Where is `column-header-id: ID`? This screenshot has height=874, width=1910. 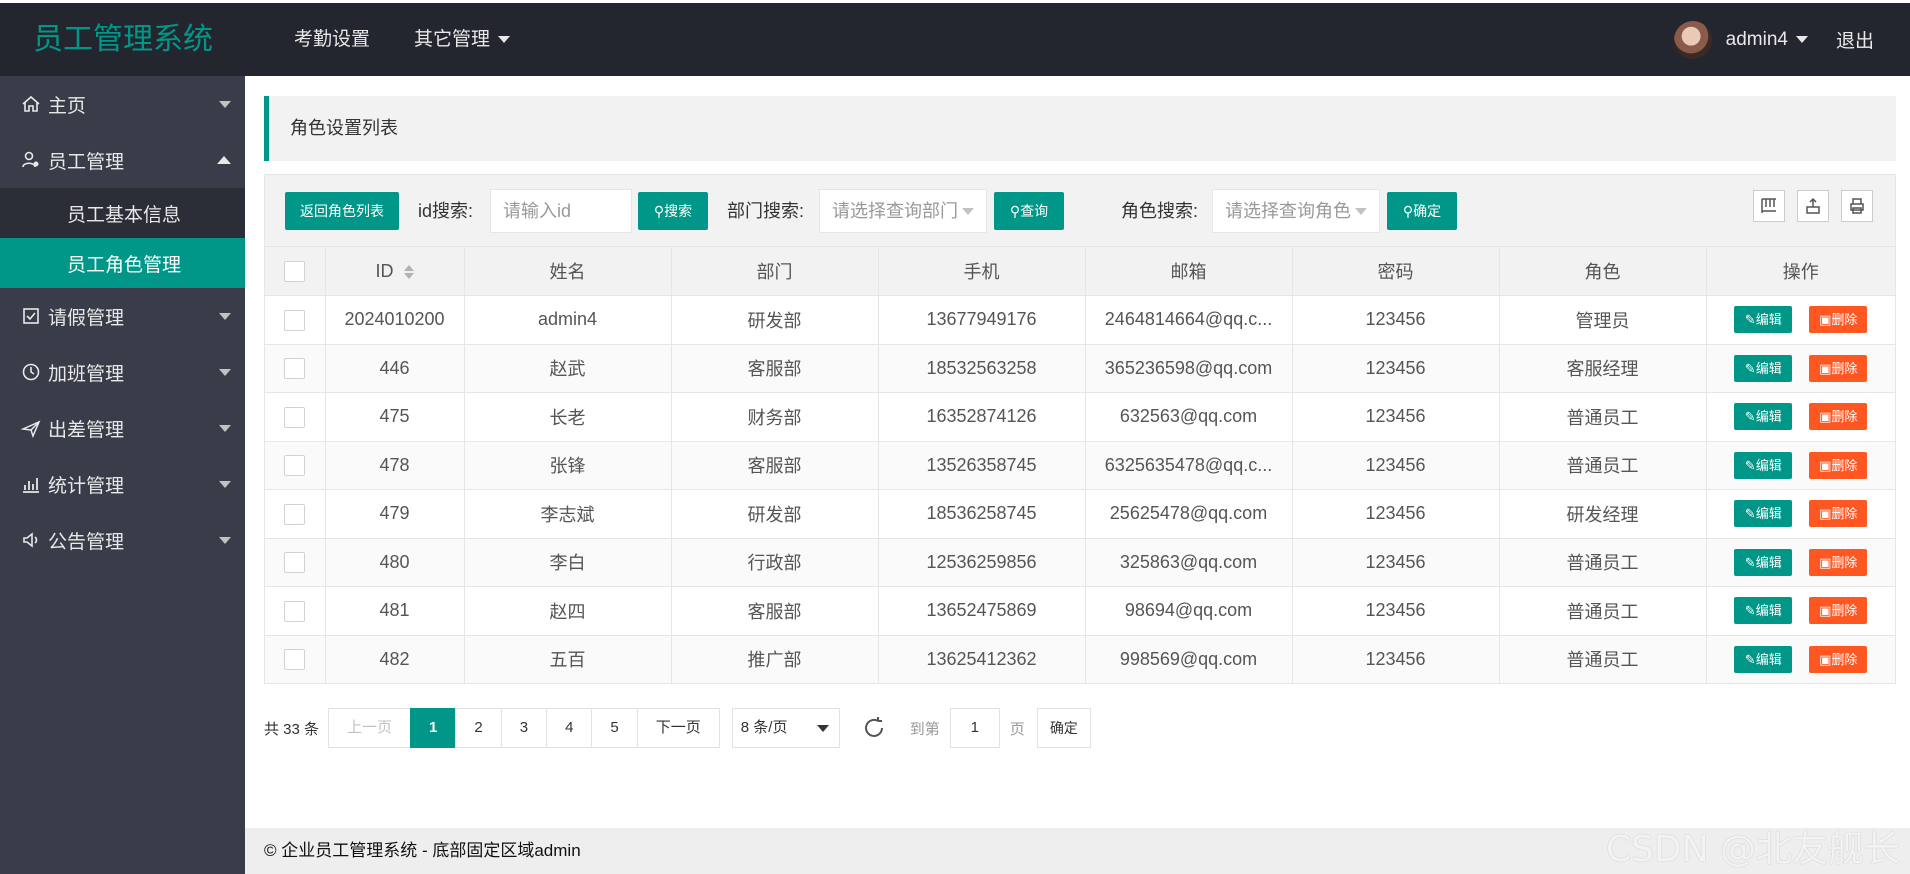
column-header-id: ID is located at coordinates (395, 271).